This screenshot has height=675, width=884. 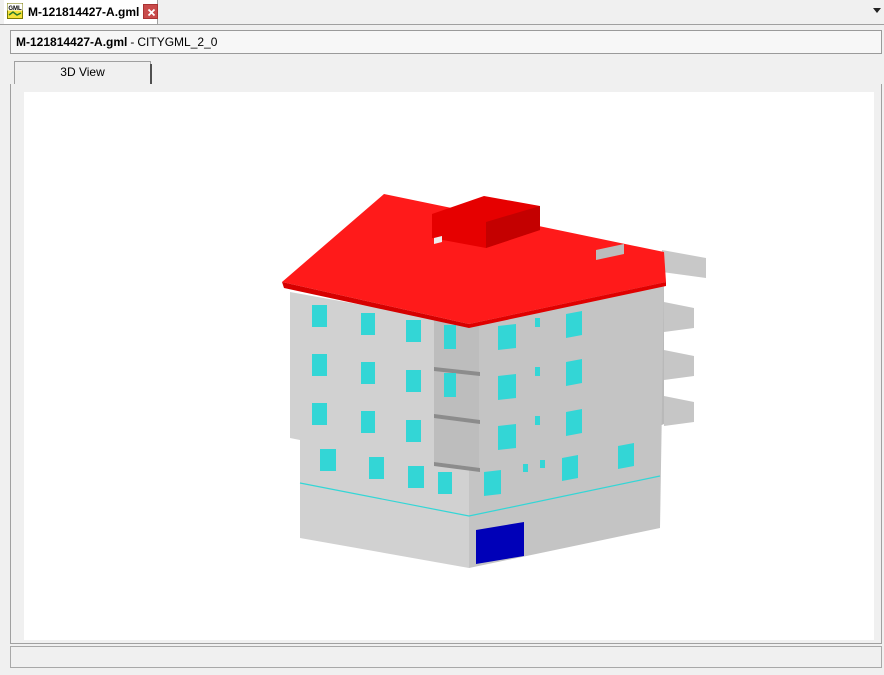 I want to click on roof-chimney-block, so click(x=684, y=264).